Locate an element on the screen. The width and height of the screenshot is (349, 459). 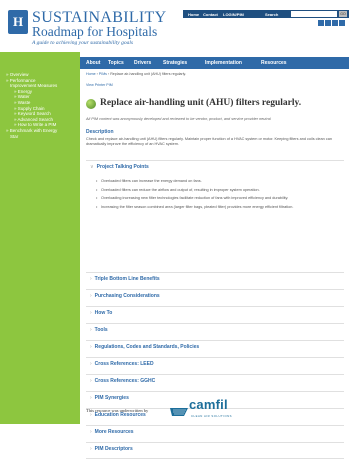
section-heading: › Cross References: GGHC is located at coordinates (122, 381).